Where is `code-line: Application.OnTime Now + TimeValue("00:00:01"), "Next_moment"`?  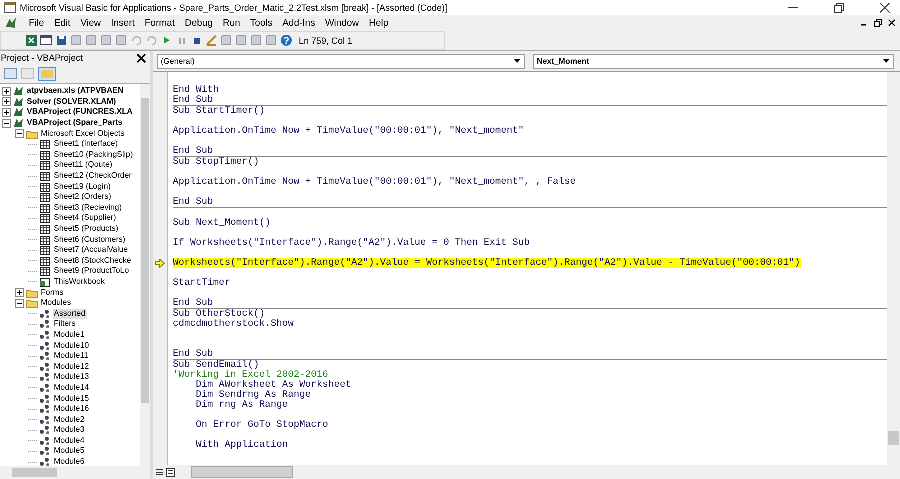
code-line: Application.OnTime Now + TimeValue("00:00:01"), "Next_moment" is located at coordinates (348, 131).